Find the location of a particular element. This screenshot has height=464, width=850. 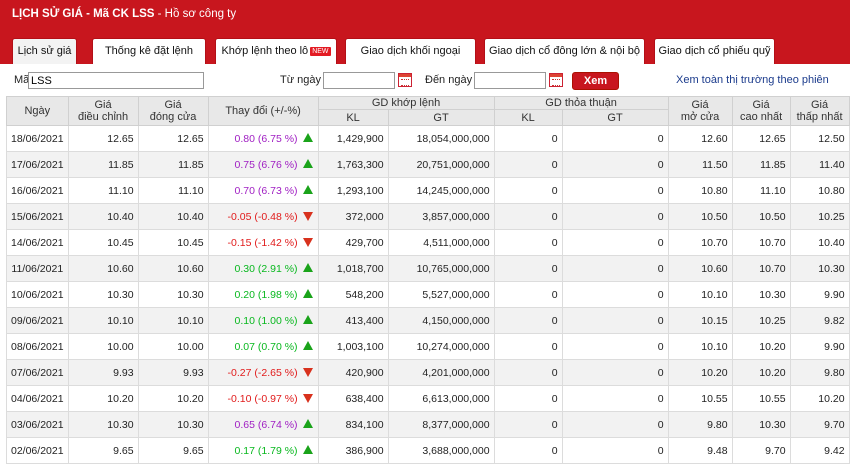

from-date-input is located at coordinates (359, 80).